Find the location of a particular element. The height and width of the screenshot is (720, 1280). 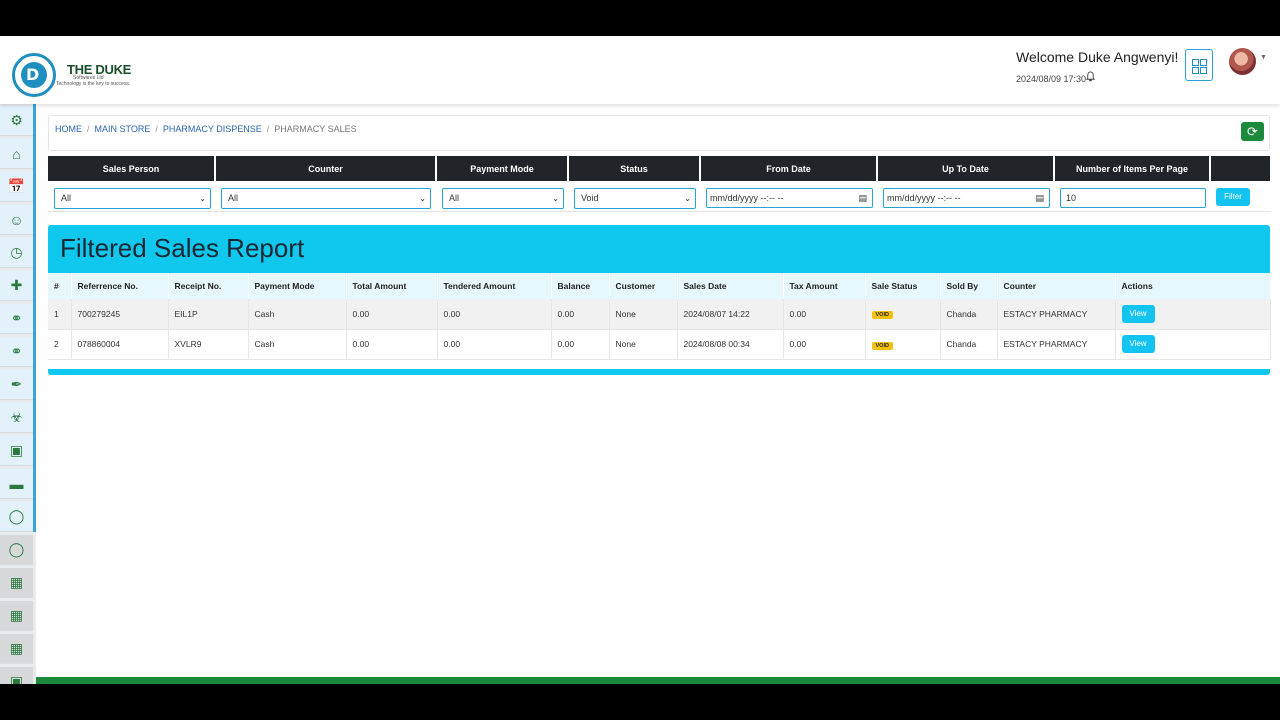

chevron-down-icon: ▼ is located at coordinates (1263, 57).